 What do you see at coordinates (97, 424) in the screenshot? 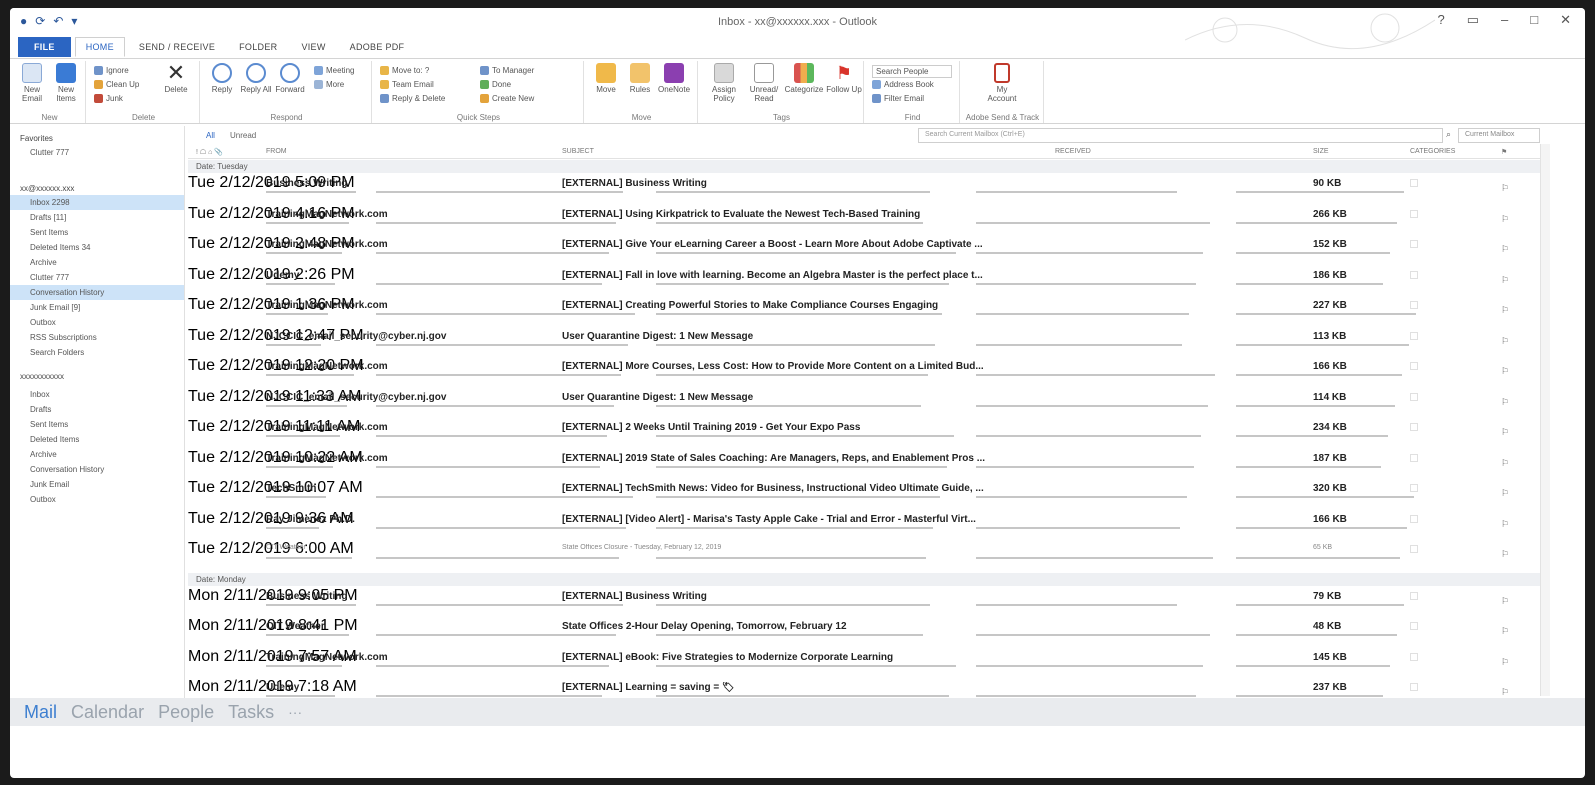
I see `folder2-sent-items: Sent Items` at bounding box center [97, 424].